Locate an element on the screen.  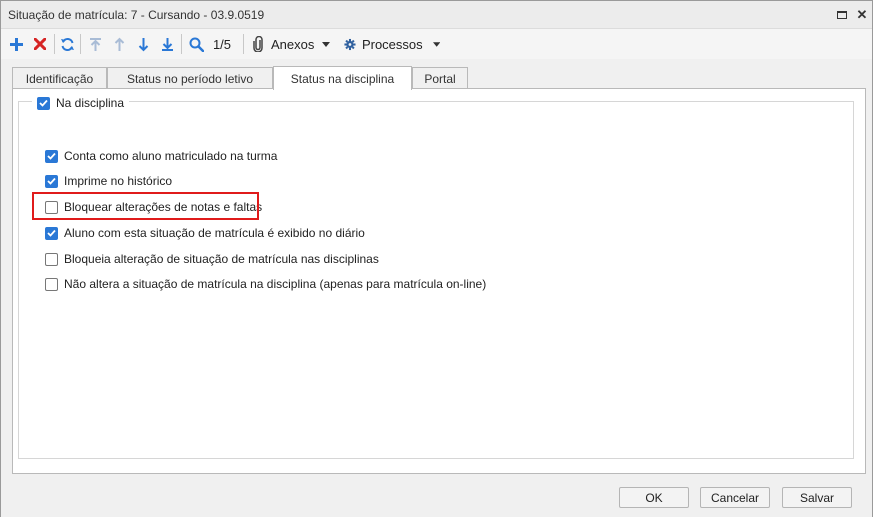
search-icon is located at coordinates (196, 44).